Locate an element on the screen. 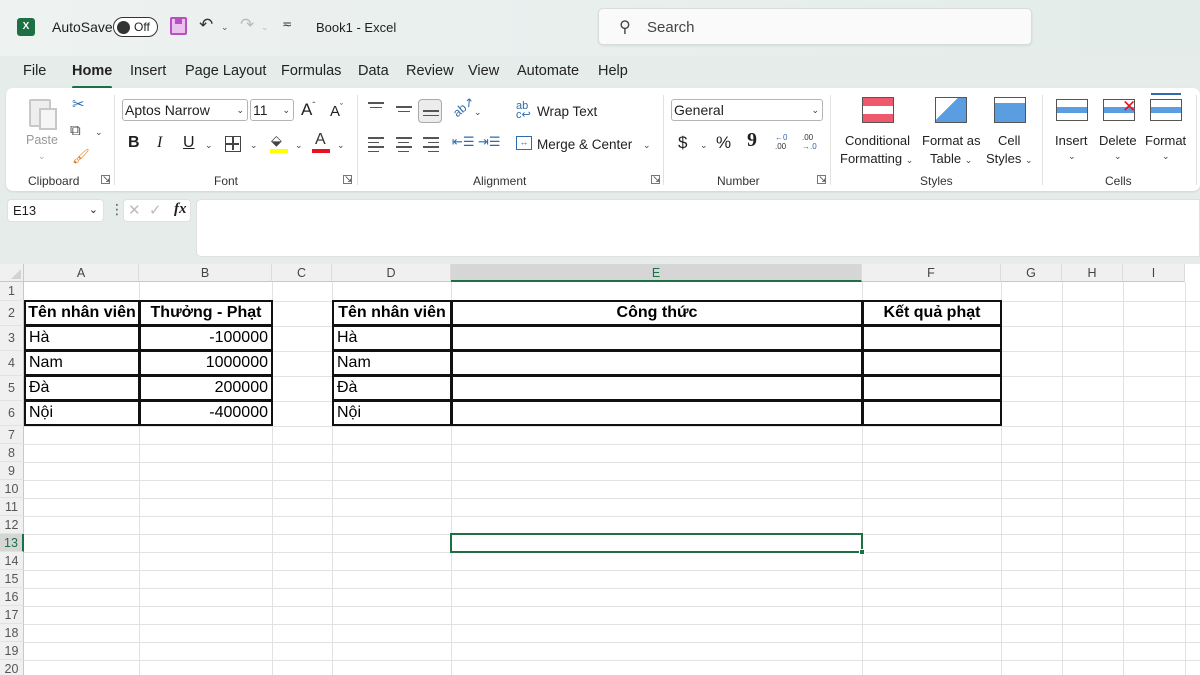 This screenshot has width=1200, height=675. underline-button: U is located at coordinates (189, 143).